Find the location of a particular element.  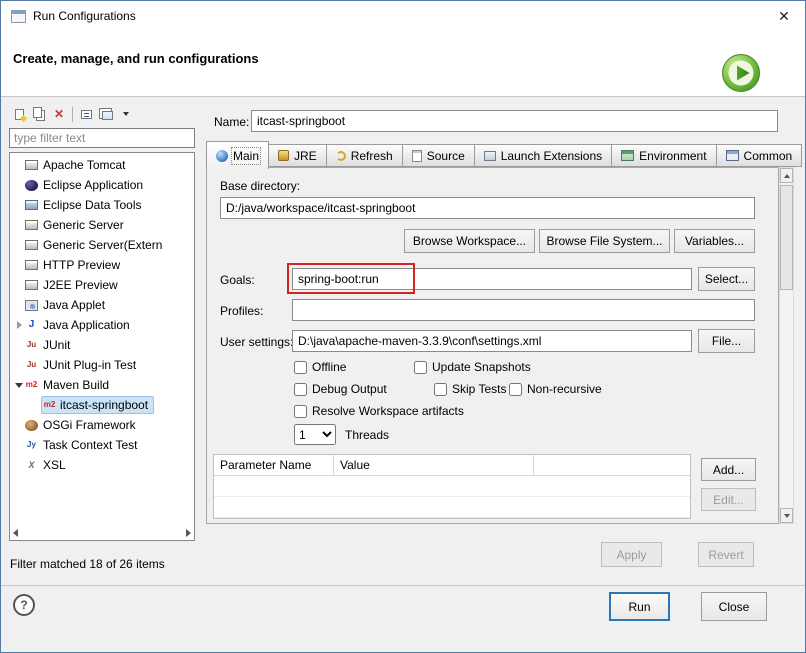

tab-label: Main is located at coordinates (246, 155).